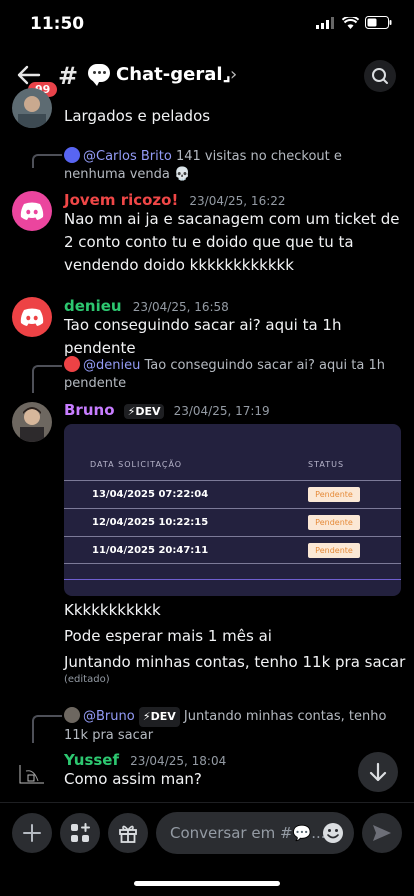 The width and height of the screenshot is (414, 896). Describe the element at coordinates (232, 550) in the screenshot. I see `table-row: 11/04/2025 20:47:11 Pendente` at that location.